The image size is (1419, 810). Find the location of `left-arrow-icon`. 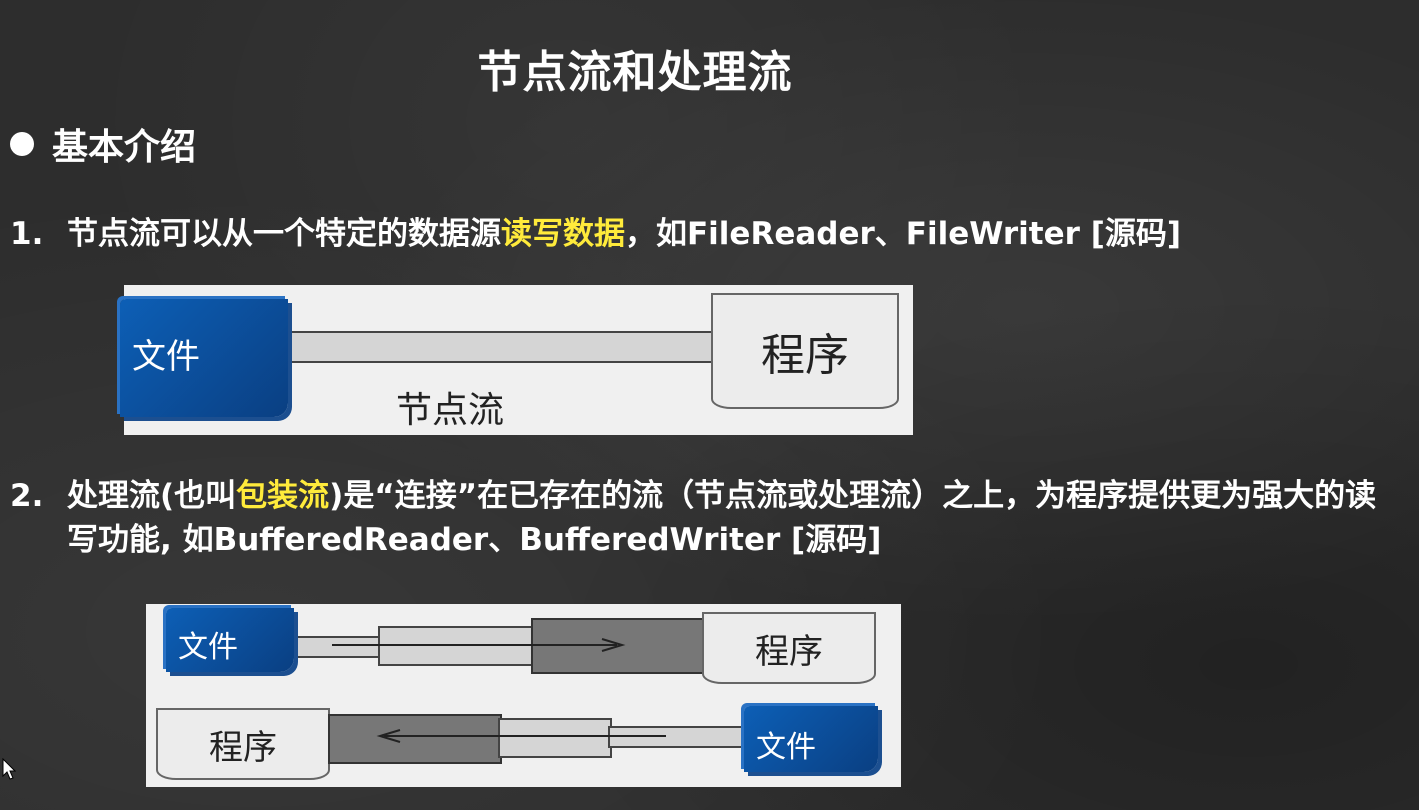

left-arrow-icon is located at coordinates (521, 736).